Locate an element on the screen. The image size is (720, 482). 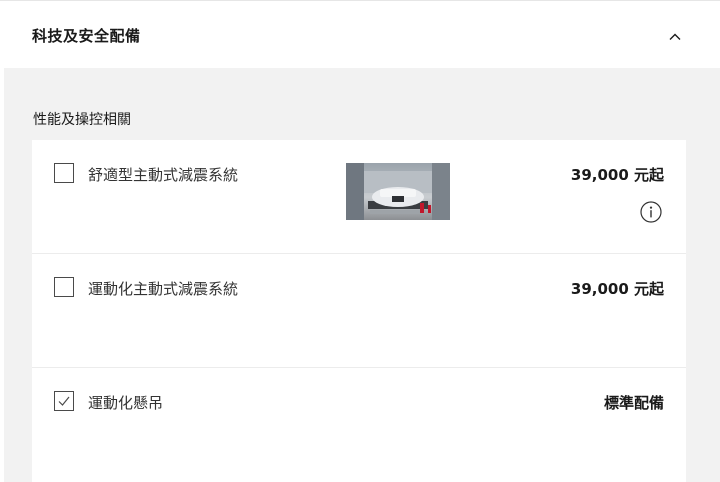
option-label: 舒適型主動式減震系統 is located at coordinates (163, 174).